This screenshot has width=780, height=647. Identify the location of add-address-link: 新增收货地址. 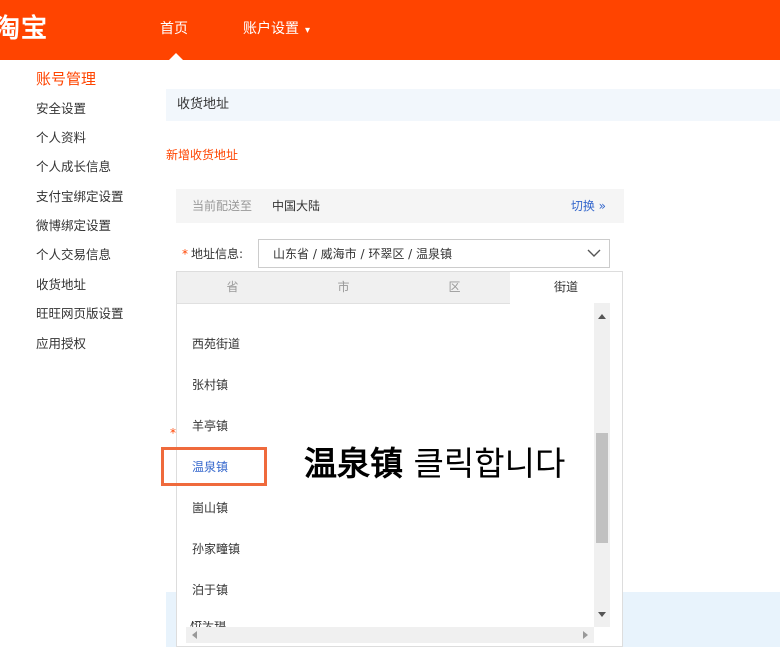
(202, 155).